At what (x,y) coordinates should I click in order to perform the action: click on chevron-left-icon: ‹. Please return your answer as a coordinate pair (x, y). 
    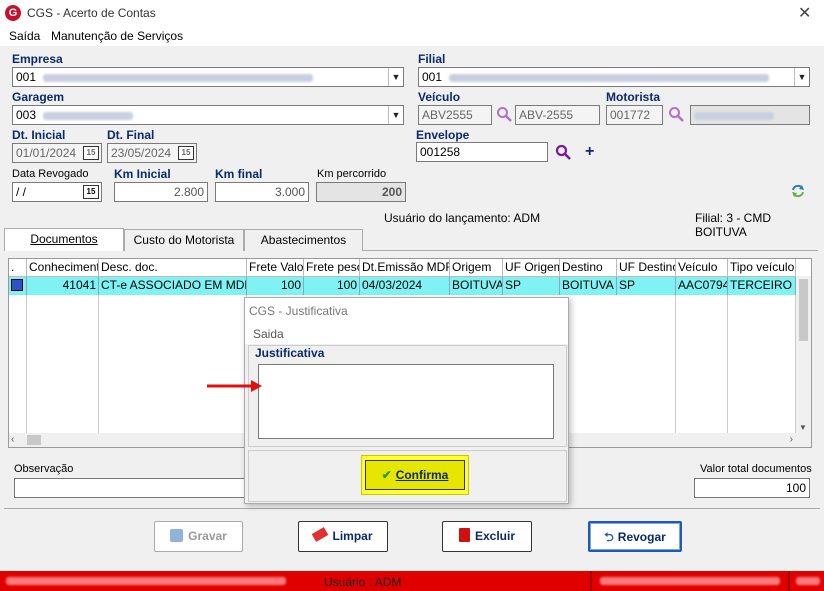
    Looking at the image, I should click on (12, 439).